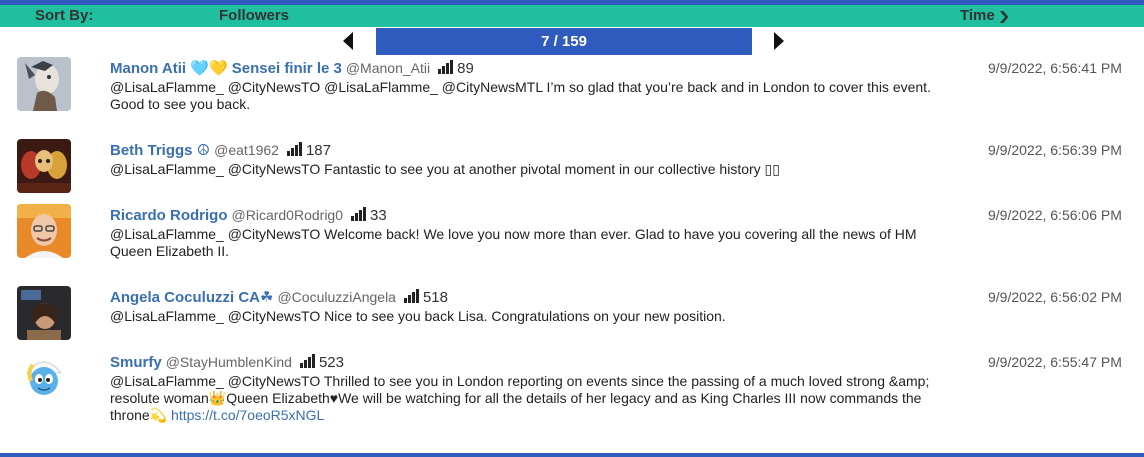 This screenshot has height=457, width=1144. What do you see at coordinates (1055, 215) in the screenshot?
I see `tweet-time: 9/9/2022, 6:56:06 PM` at bounding box center [1055, 215].